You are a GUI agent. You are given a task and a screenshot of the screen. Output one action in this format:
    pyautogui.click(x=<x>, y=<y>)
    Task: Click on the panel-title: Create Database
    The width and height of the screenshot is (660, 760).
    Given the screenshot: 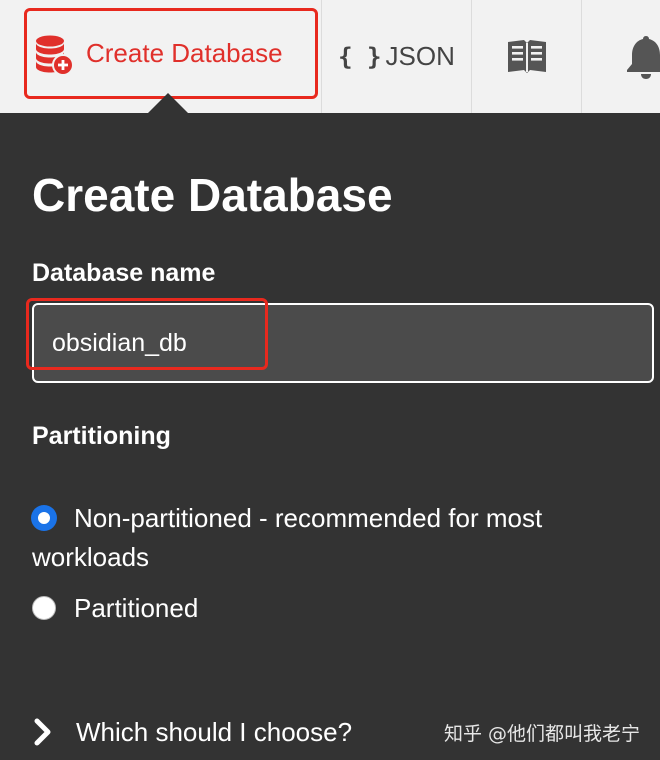 What is the action you would take?
    pyautogui.click(x=212, y=195)
    